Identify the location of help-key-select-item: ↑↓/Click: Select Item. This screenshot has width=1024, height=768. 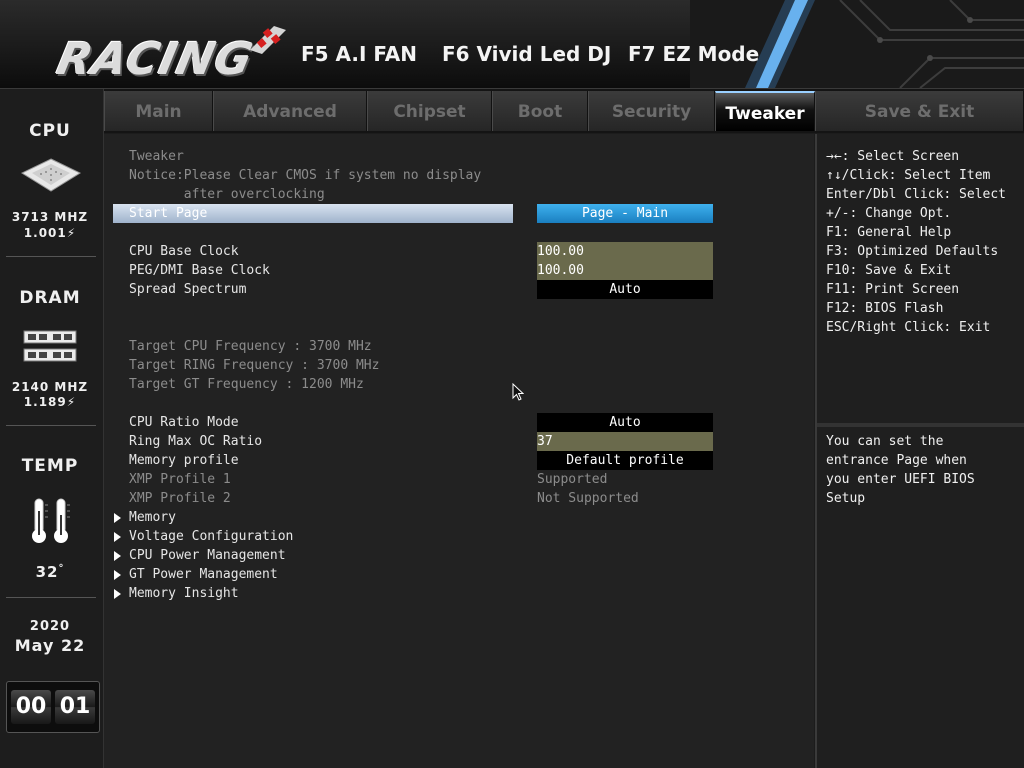
(908, 175).